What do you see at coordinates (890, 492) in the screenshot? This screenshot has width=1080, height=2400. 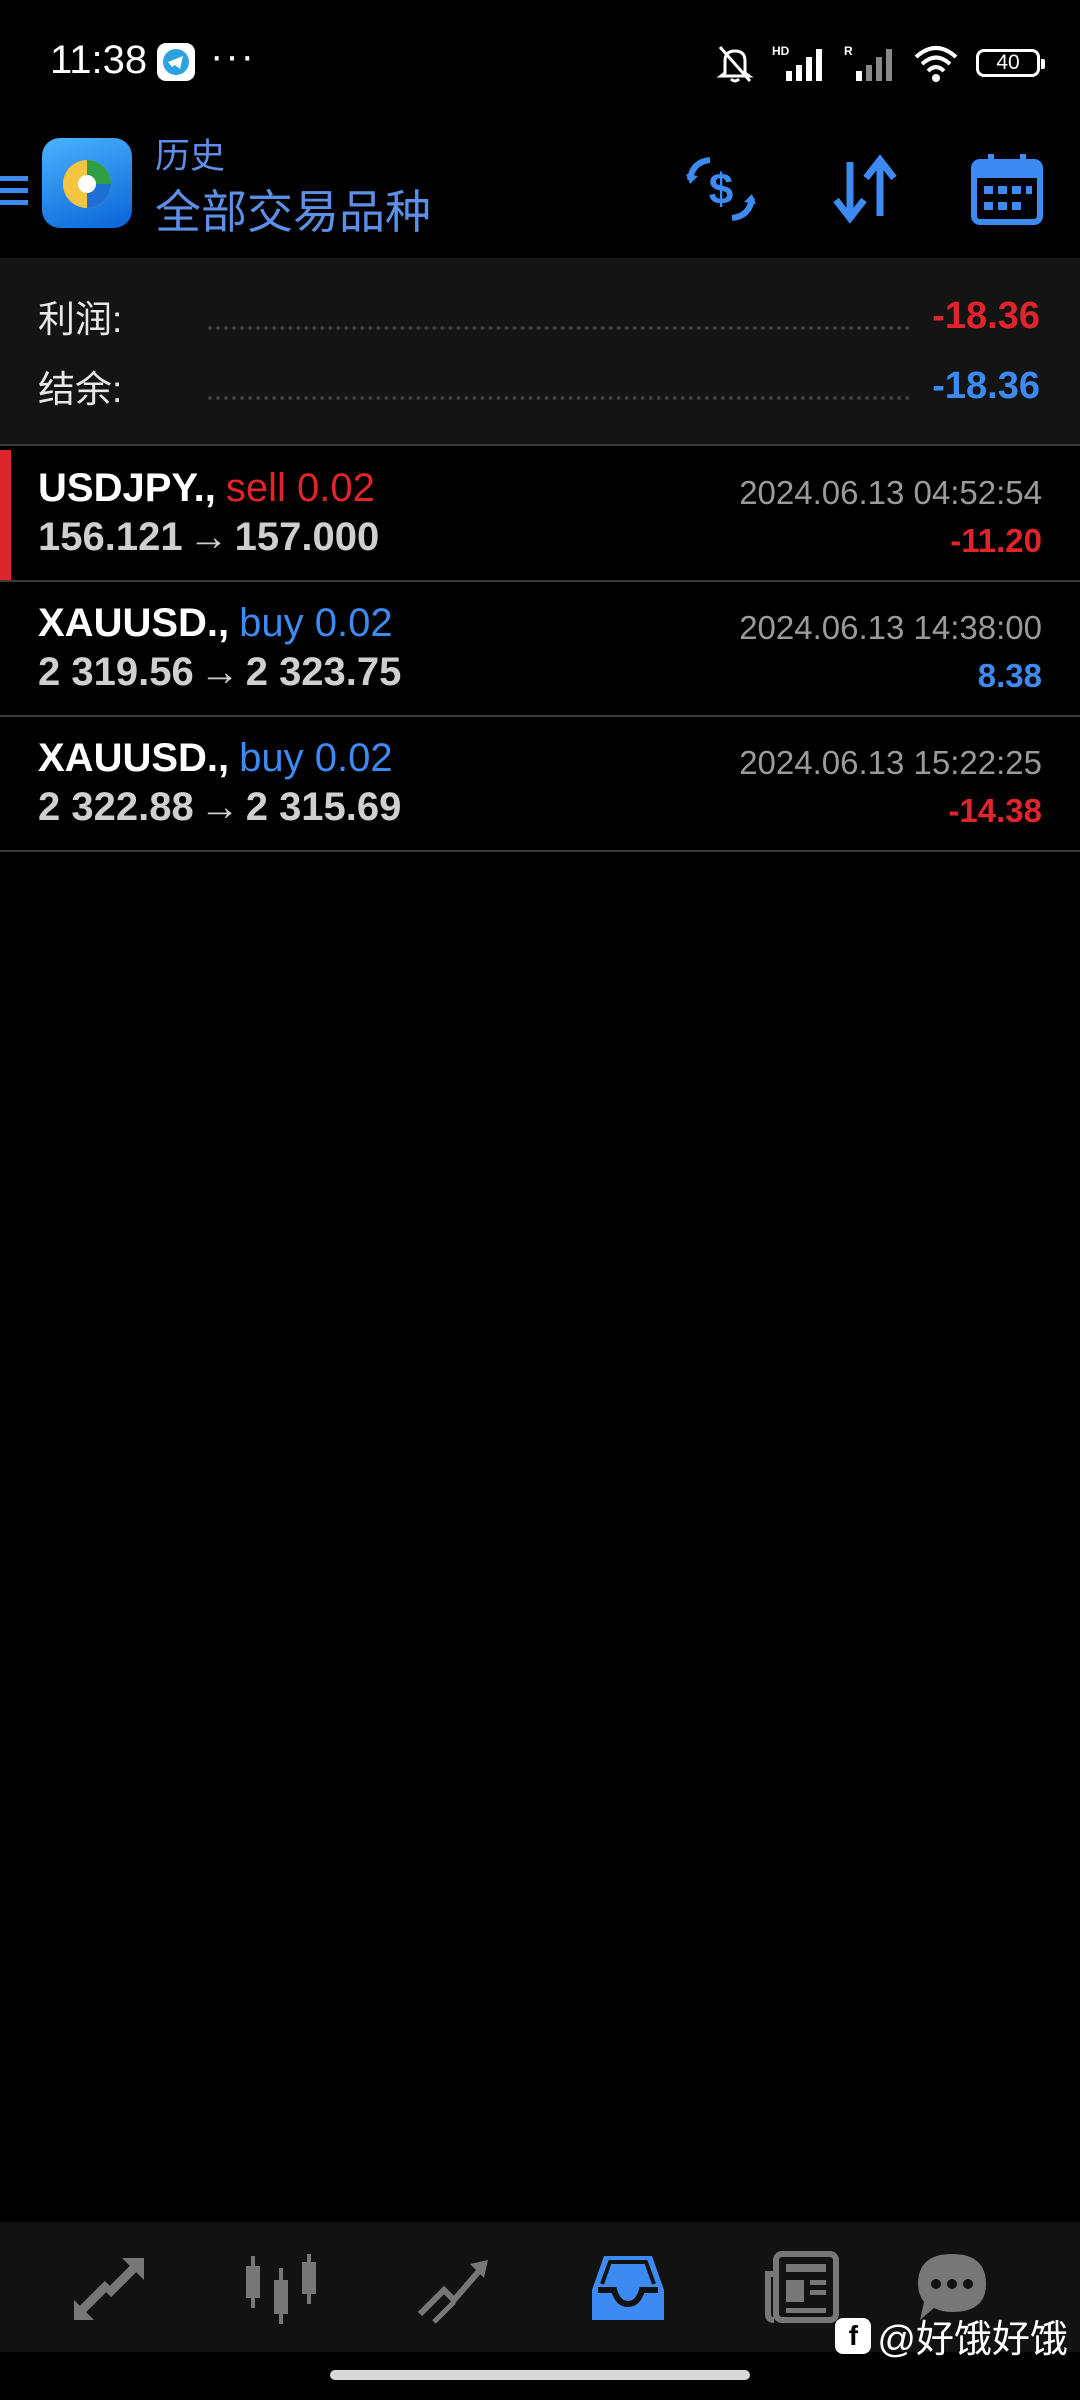 I see `deal-time: 2024.06.13 04:52:54` at bounding box center [890, 492].